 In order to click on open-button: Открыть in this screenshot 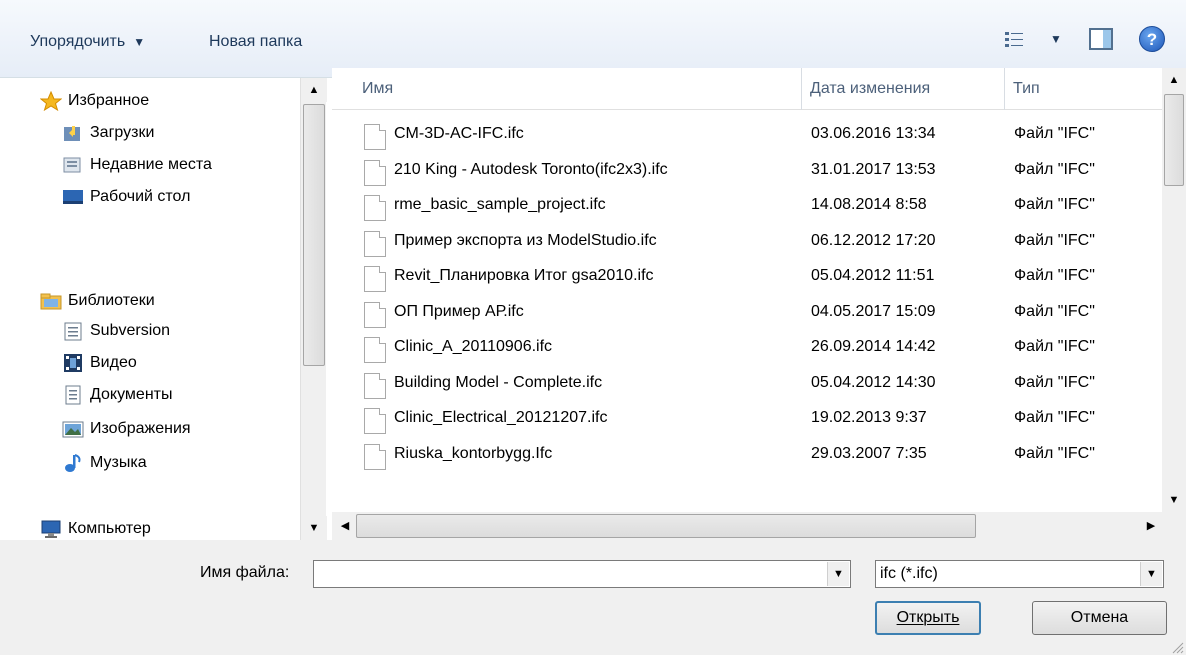, I will do `click(928, 618)`.